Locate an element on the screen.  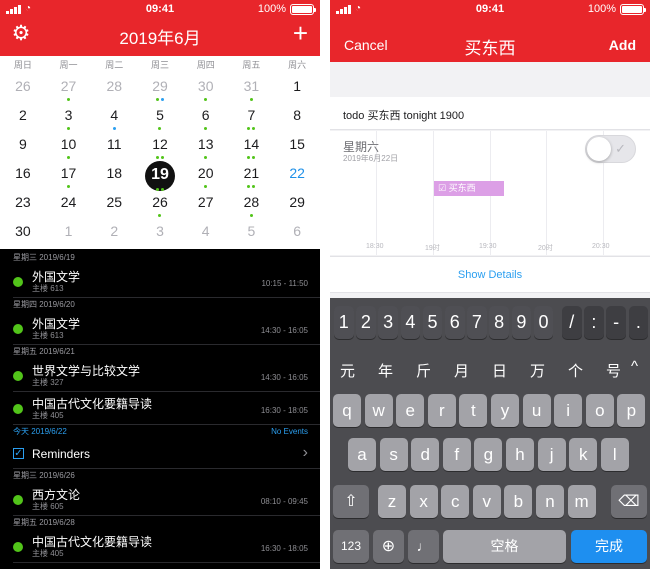
candidate-word: 元 is located at coordinates (347, 370).